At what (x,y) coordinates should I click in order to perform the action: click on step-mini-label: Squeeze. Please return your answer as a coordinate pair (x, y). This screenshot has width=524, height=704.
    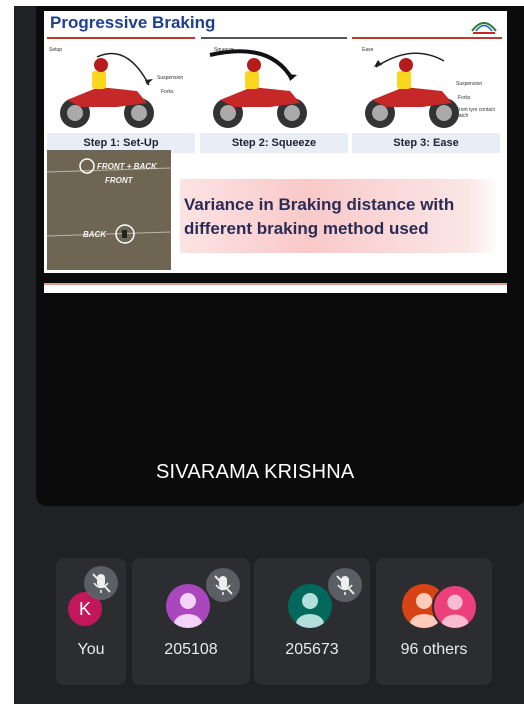
    Looking at the image, I should click on (224, 50).